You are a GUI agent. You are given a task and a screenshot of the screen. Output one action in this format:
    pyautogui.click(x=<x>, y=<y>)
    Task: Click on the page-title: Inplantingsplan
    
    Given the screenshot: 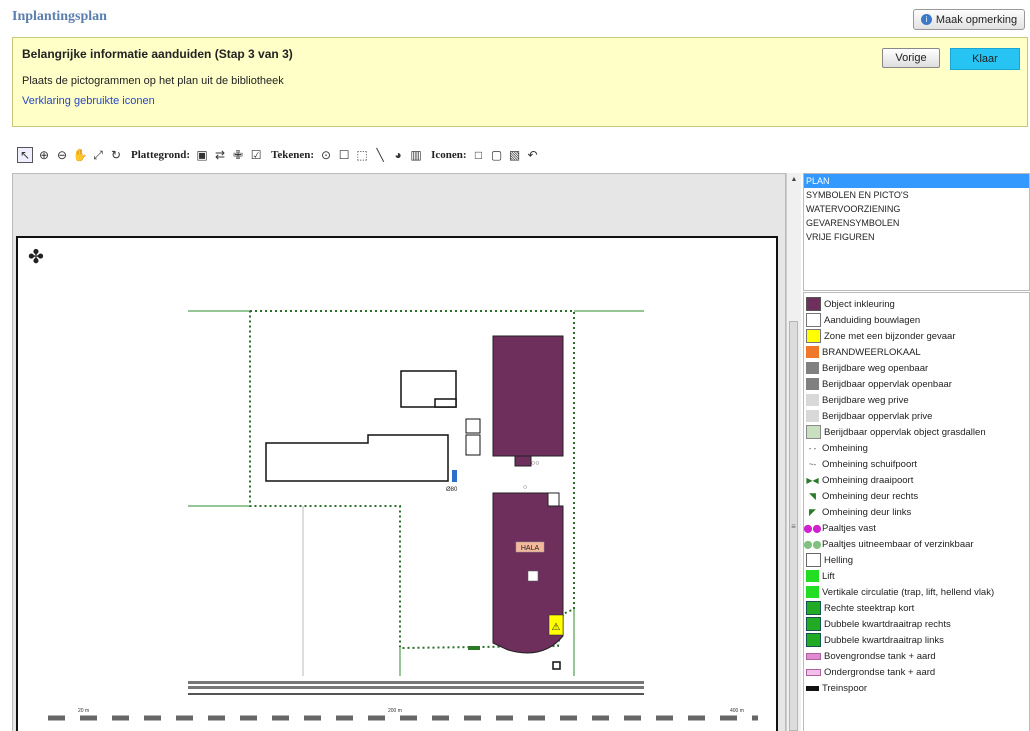 What is the action you would take?
    pyautogui.click(x=59, y=16)
    